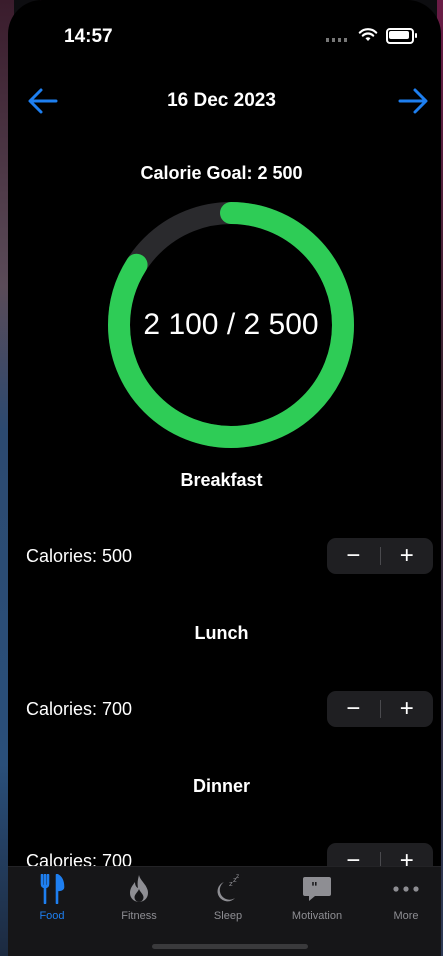 This screenshot has width=443, height=956. Describe the element at coordinates (52, 916) in the screenshot. I see `tab-label: Food` at that location.